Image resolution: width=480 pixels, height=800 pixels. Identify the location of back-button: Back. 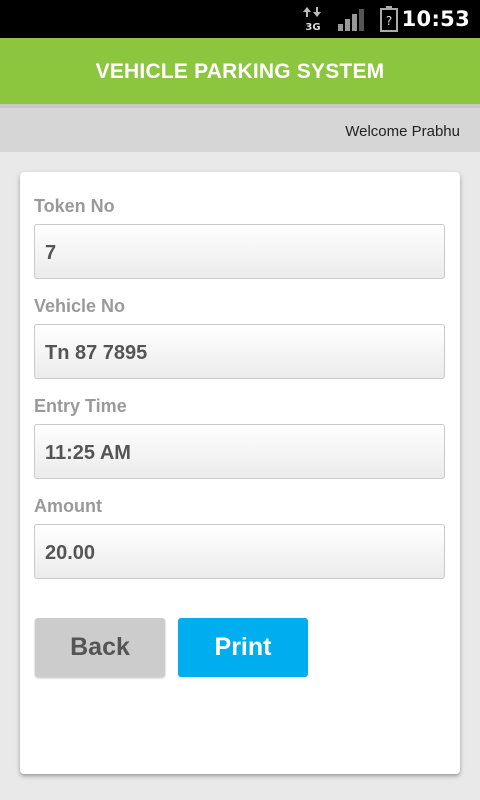
(100, 647).